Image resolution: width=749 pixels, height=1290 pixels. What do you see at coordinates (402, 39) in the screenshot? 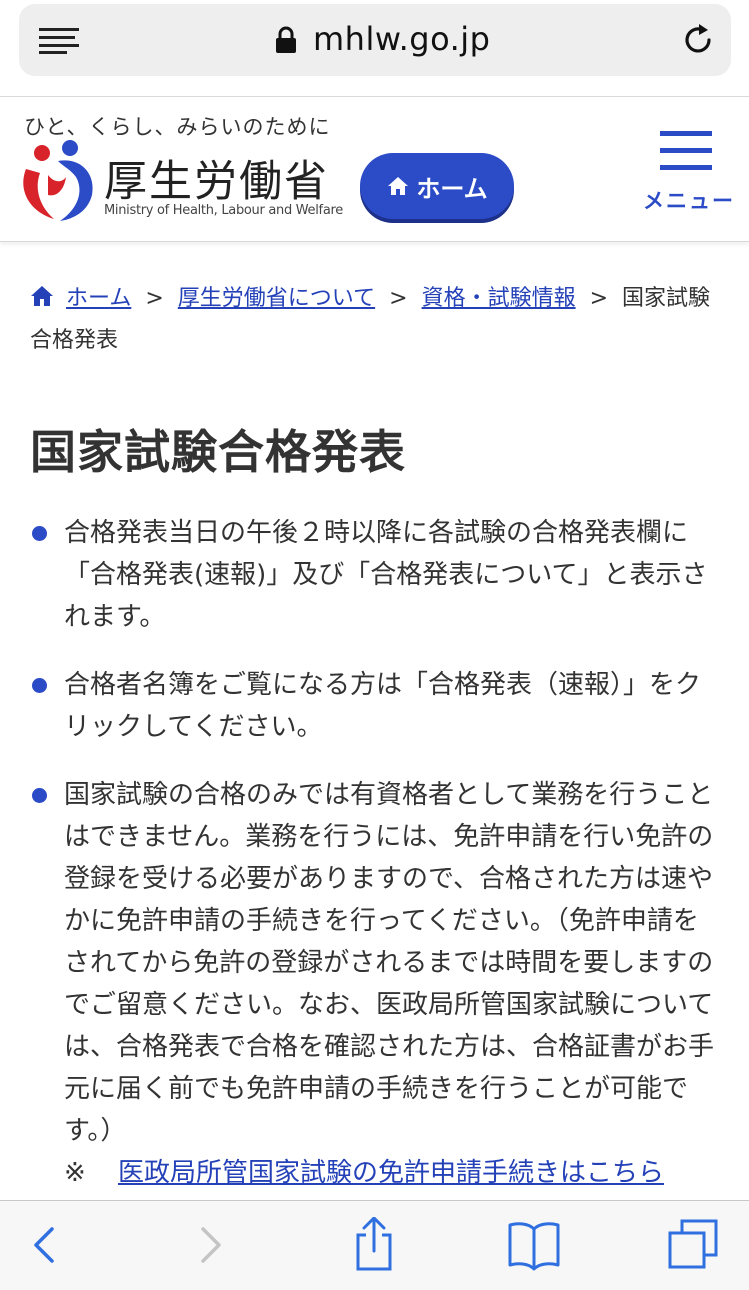
I see `url-text: mhlw.go.jp` at bounding box center [402, 39].